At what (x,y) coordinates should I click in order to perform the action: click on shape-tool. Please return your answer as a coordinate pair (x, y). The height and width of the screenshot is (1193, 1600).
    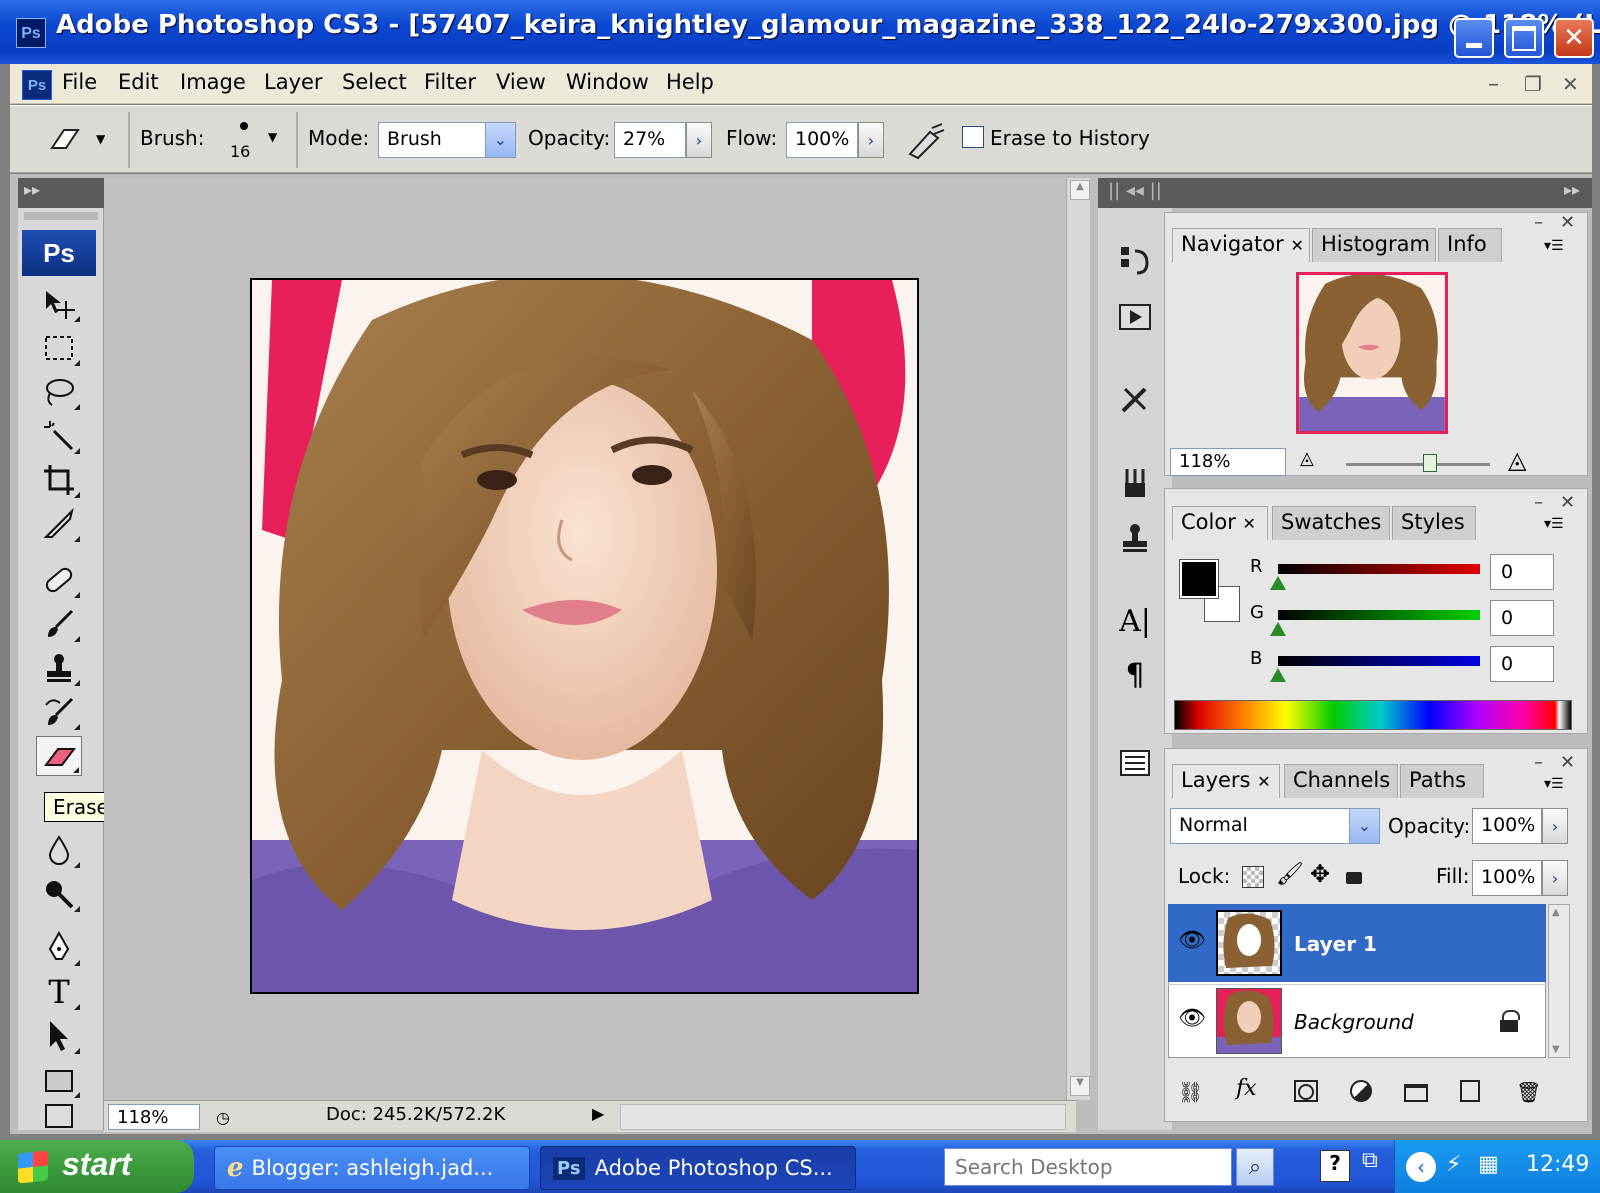
    Looking at the image, I should click on (59, 1080).